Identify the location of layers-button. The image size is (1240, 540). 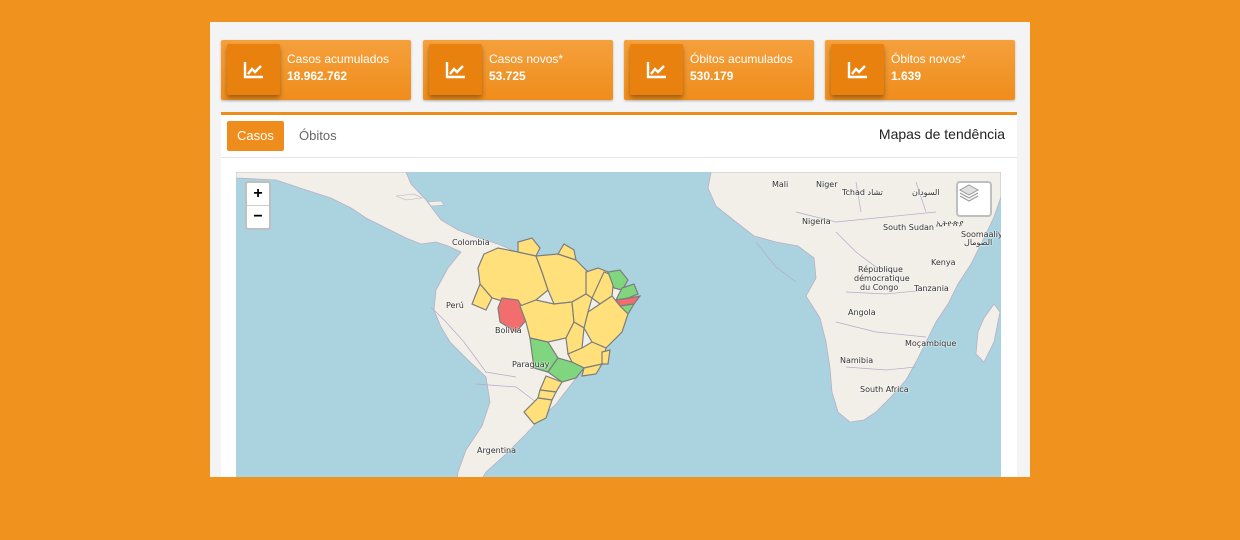
(974, 199).